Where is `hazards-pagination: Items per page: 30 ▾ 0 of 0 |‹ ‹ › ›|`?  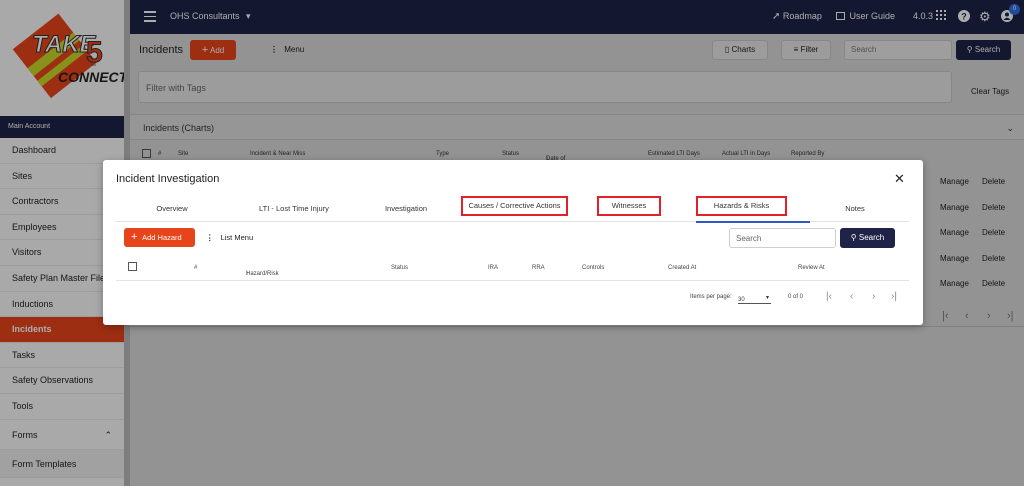
hazards-pagination: Items per page: 30 ▾ 0 of 0 |‹ ‹ › ›| is located at coordinates (512, 298).